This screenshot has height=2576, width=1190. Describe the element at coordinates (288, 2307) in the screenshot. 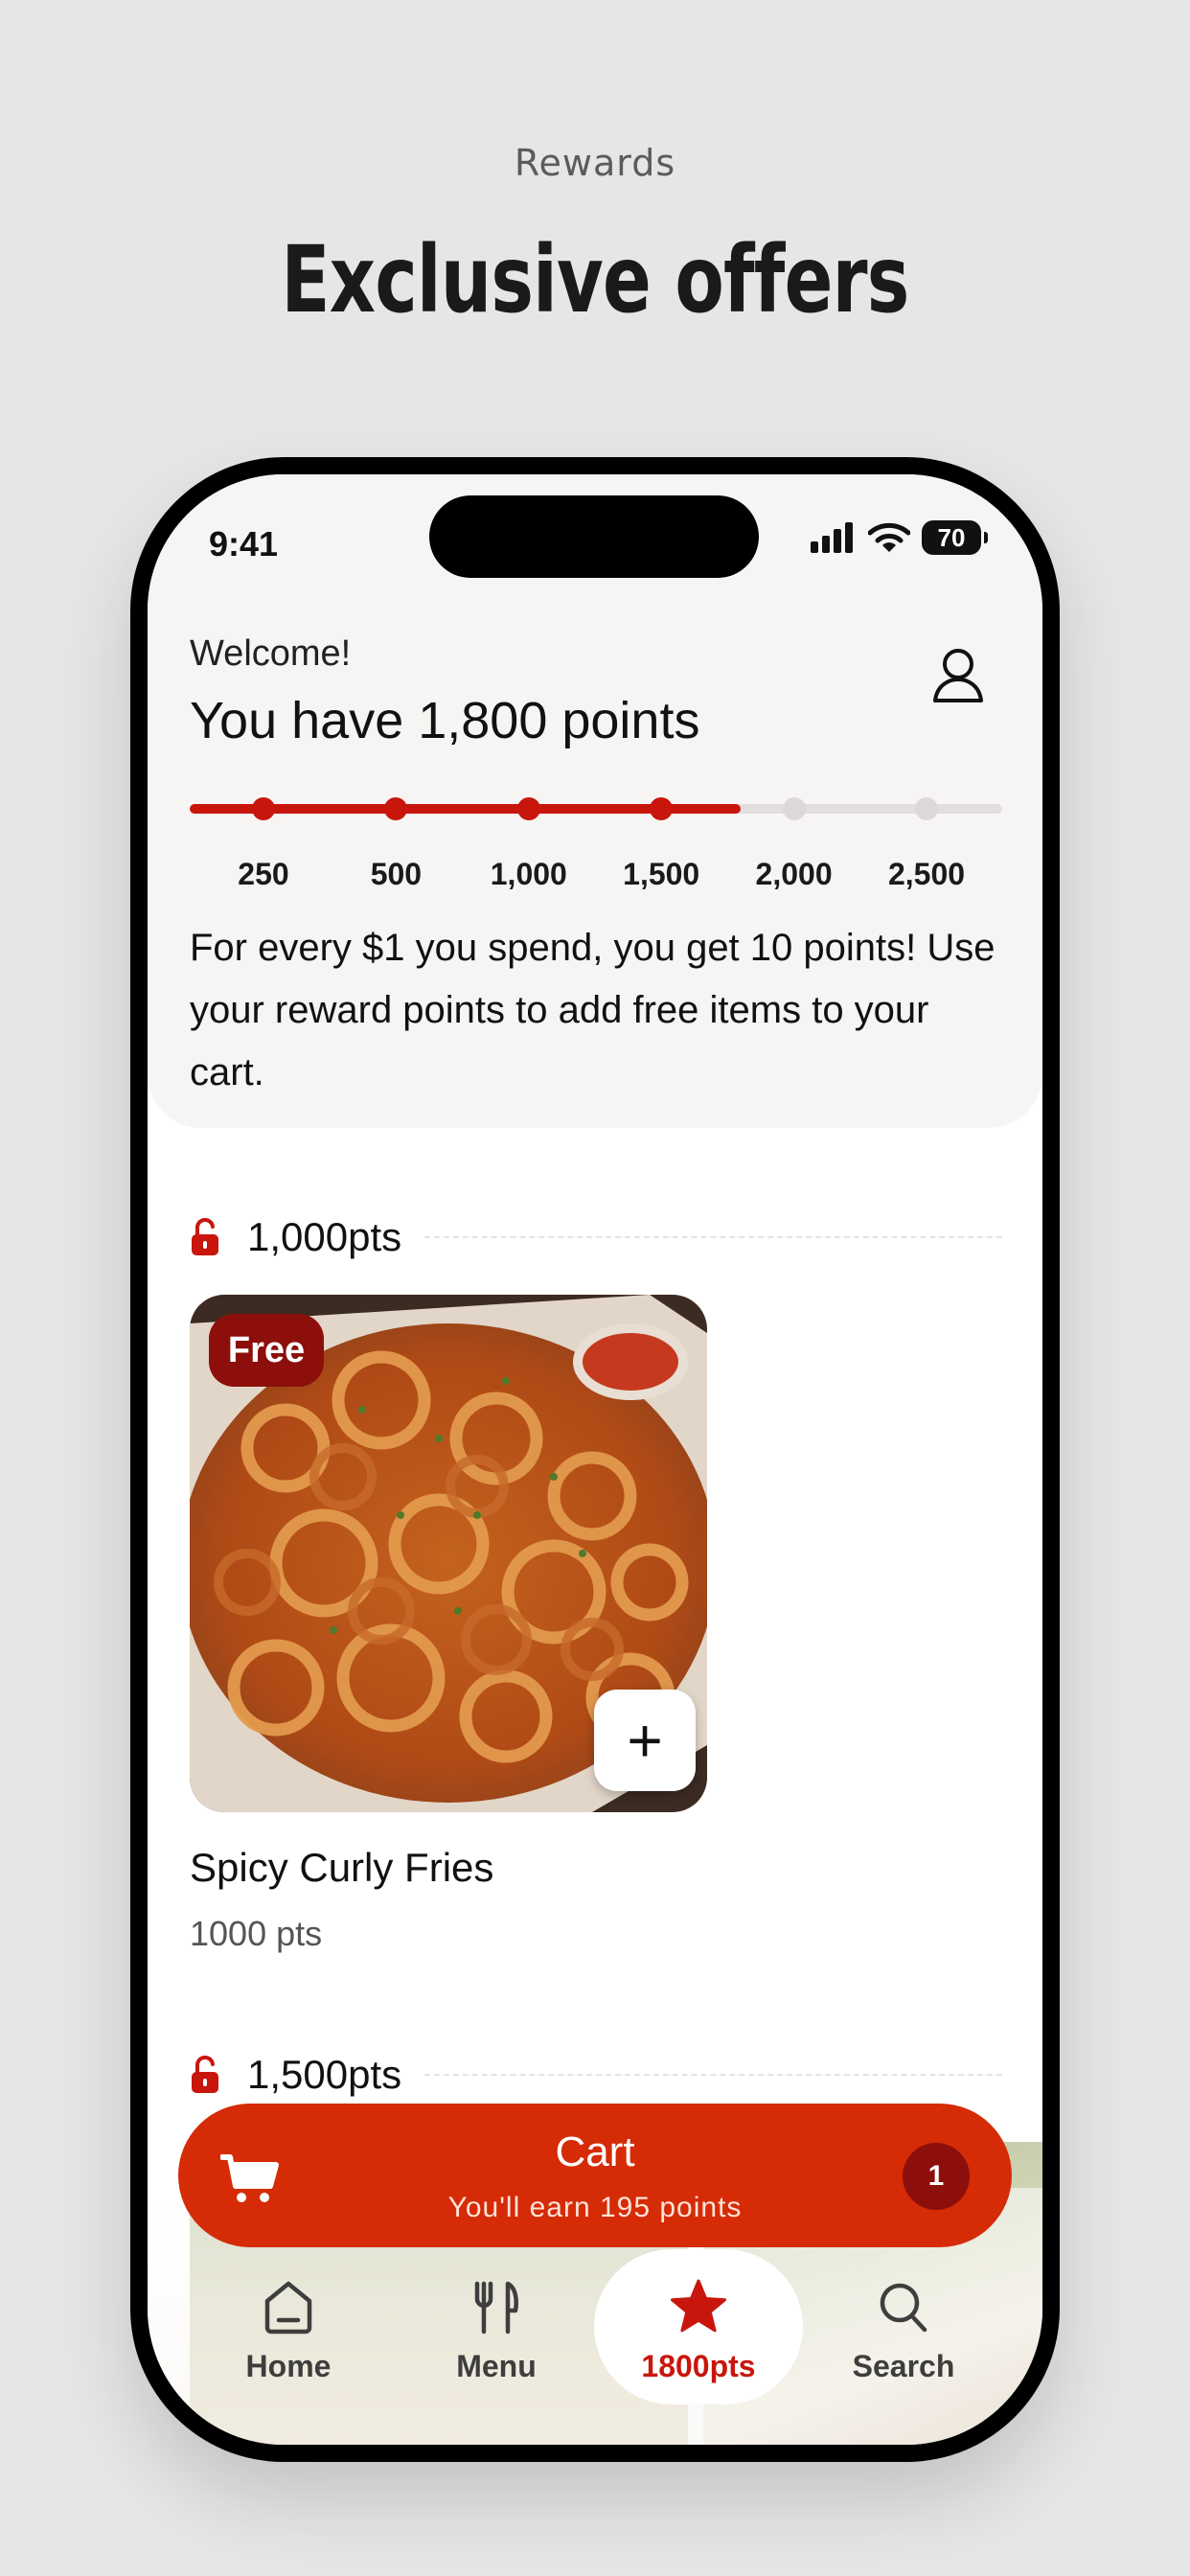

I see `home-icon` at that location.